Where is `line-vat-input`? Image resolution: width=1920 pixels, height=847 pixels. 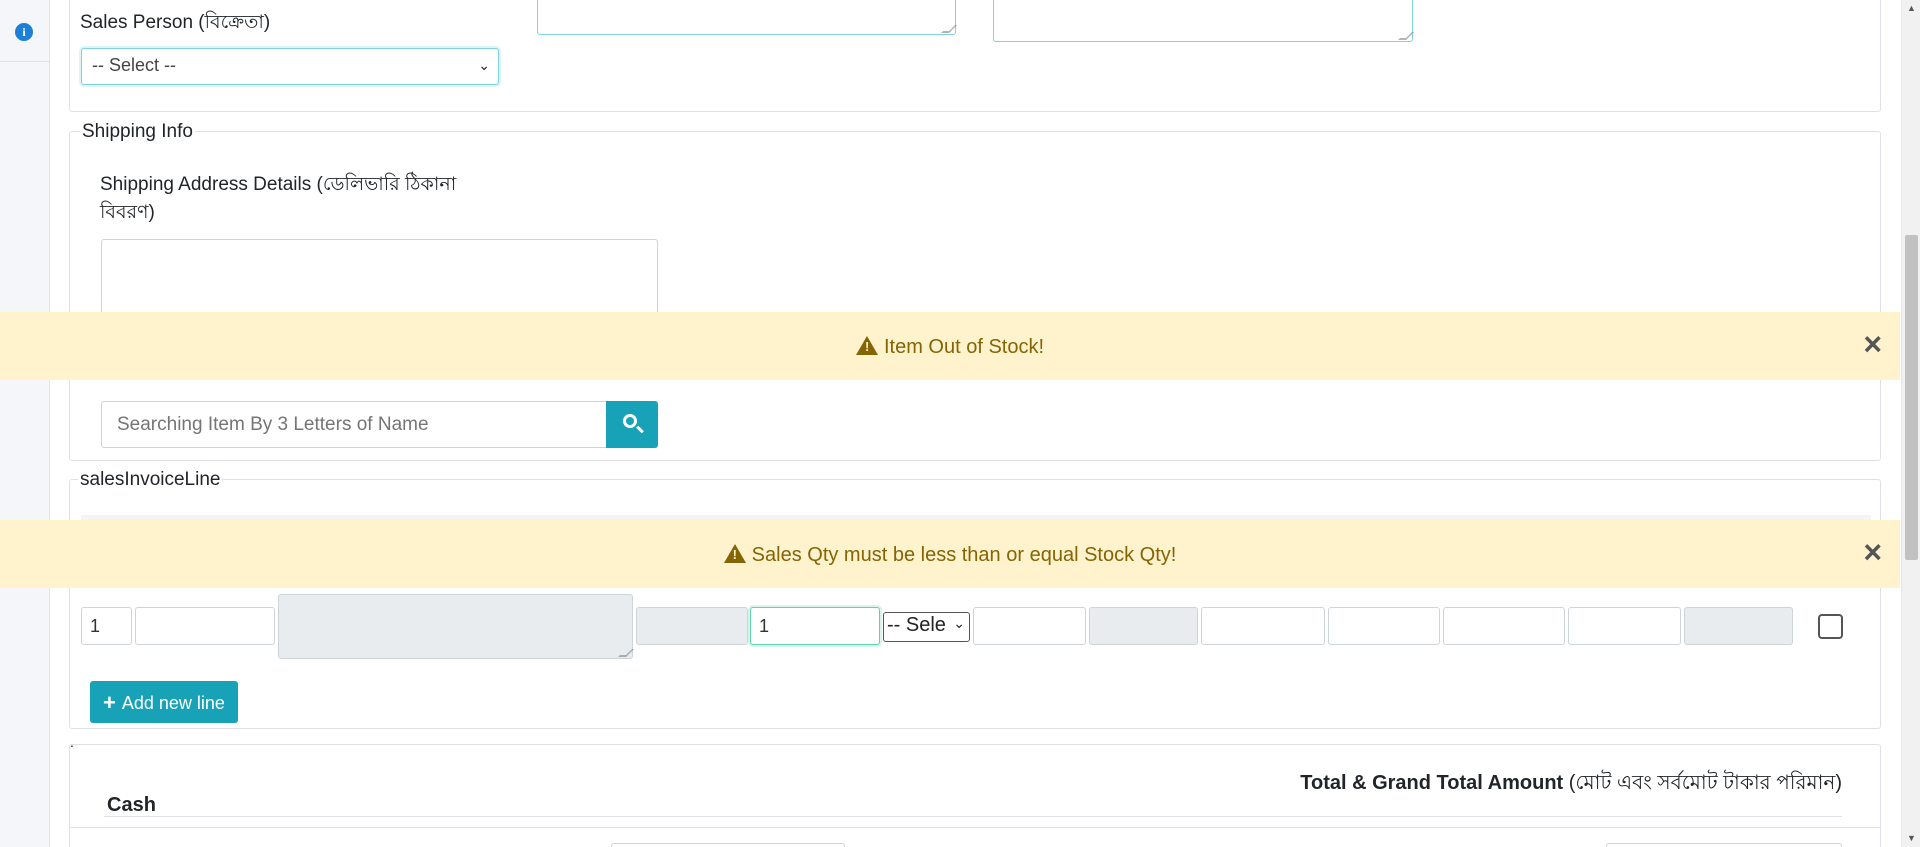 line-vat-input is located at coordinates (1504, 626).